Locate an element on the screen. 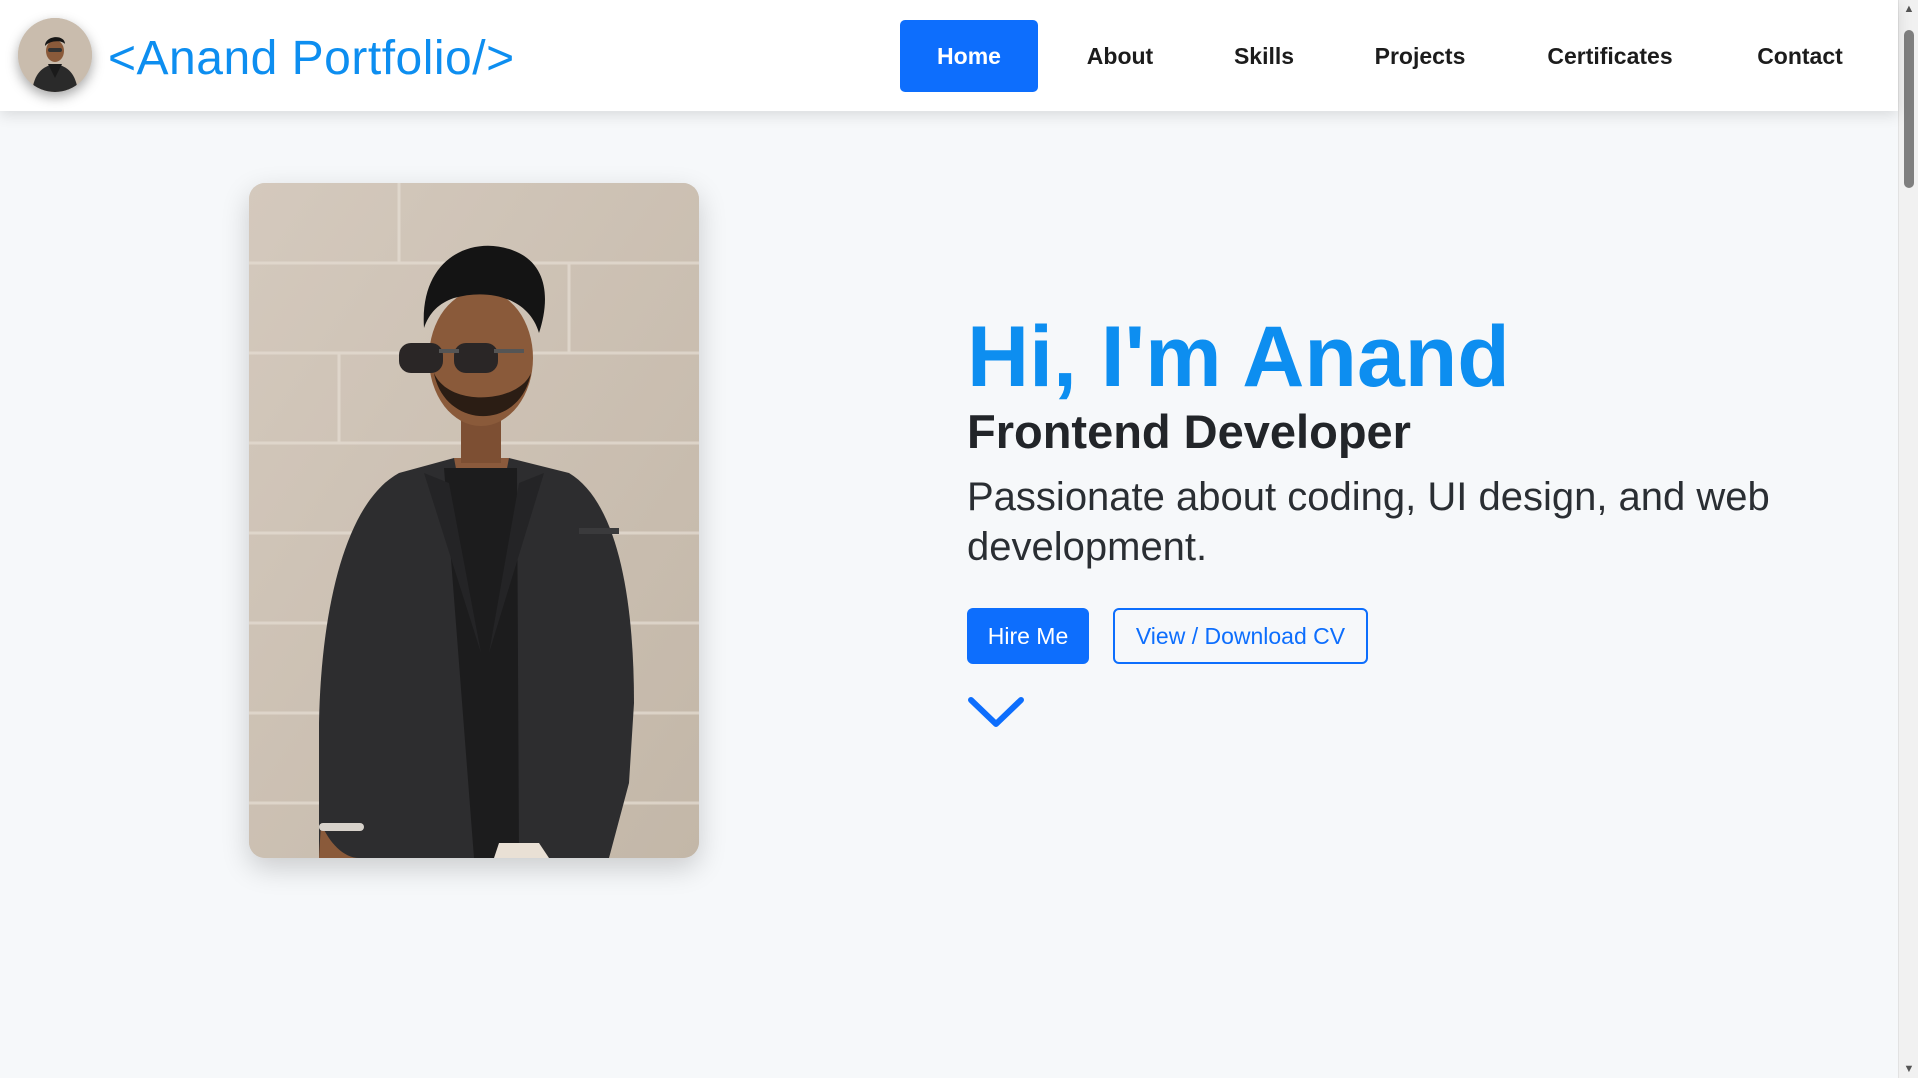  chevron-down-icon is located at coordinates (996, 712).